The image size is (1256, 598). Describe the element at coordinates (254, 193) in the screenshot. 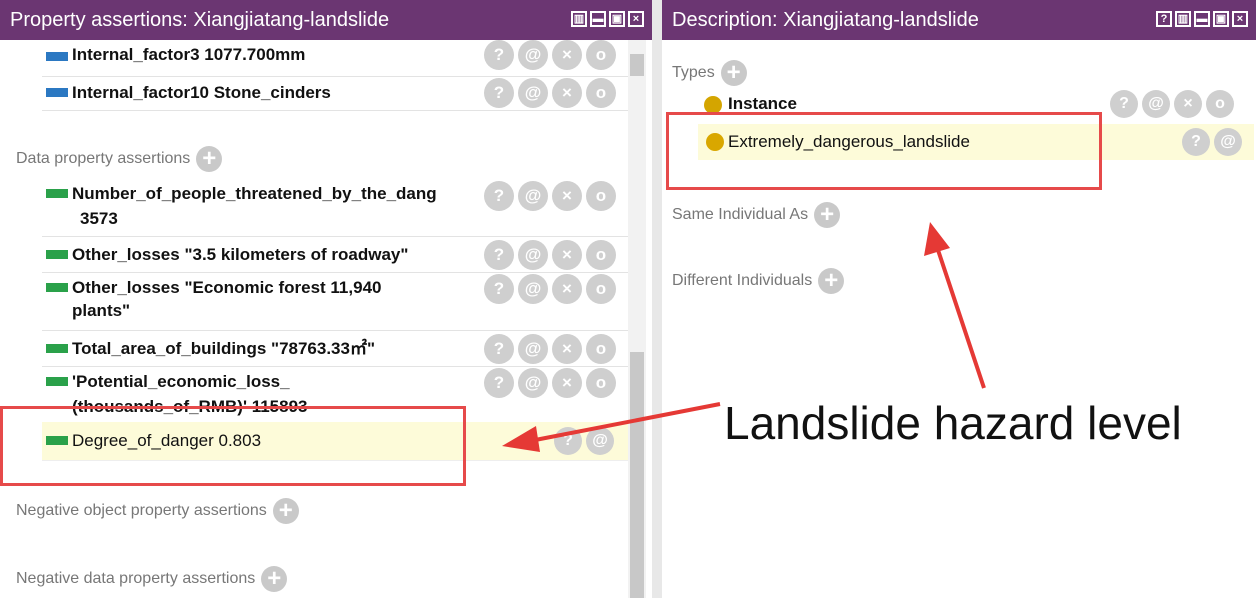

I see `data-property-text: Number_of_people_threatened_by_the_dang` at that location.